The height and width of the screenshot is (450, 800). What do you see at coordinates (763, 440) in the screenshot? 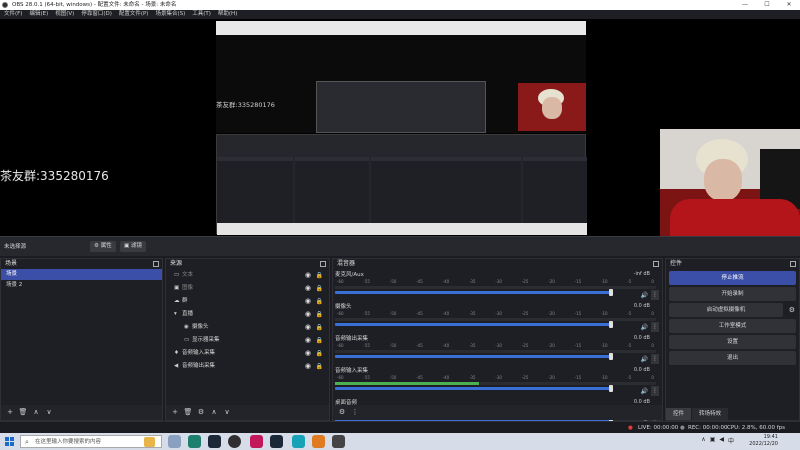
I see `clock: 19:41 2022/12/20` at bounding box center [763, 440].